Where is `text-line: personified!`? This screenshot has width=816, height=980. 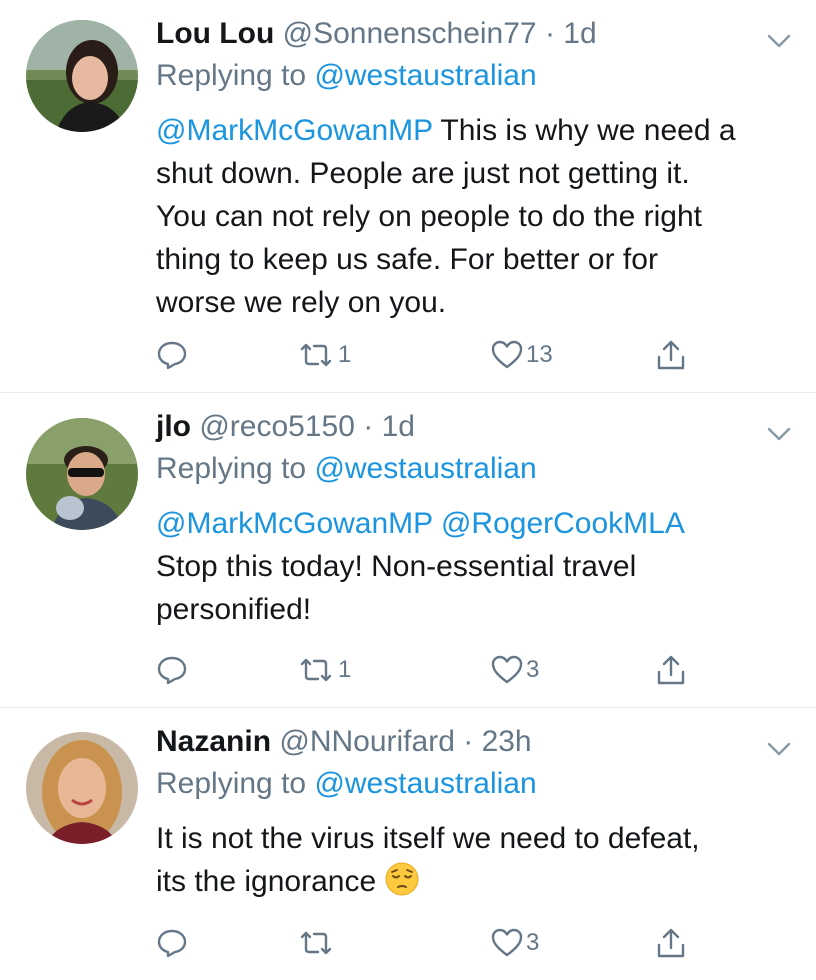 text-line: personified! is located at coordinates (234, 609).